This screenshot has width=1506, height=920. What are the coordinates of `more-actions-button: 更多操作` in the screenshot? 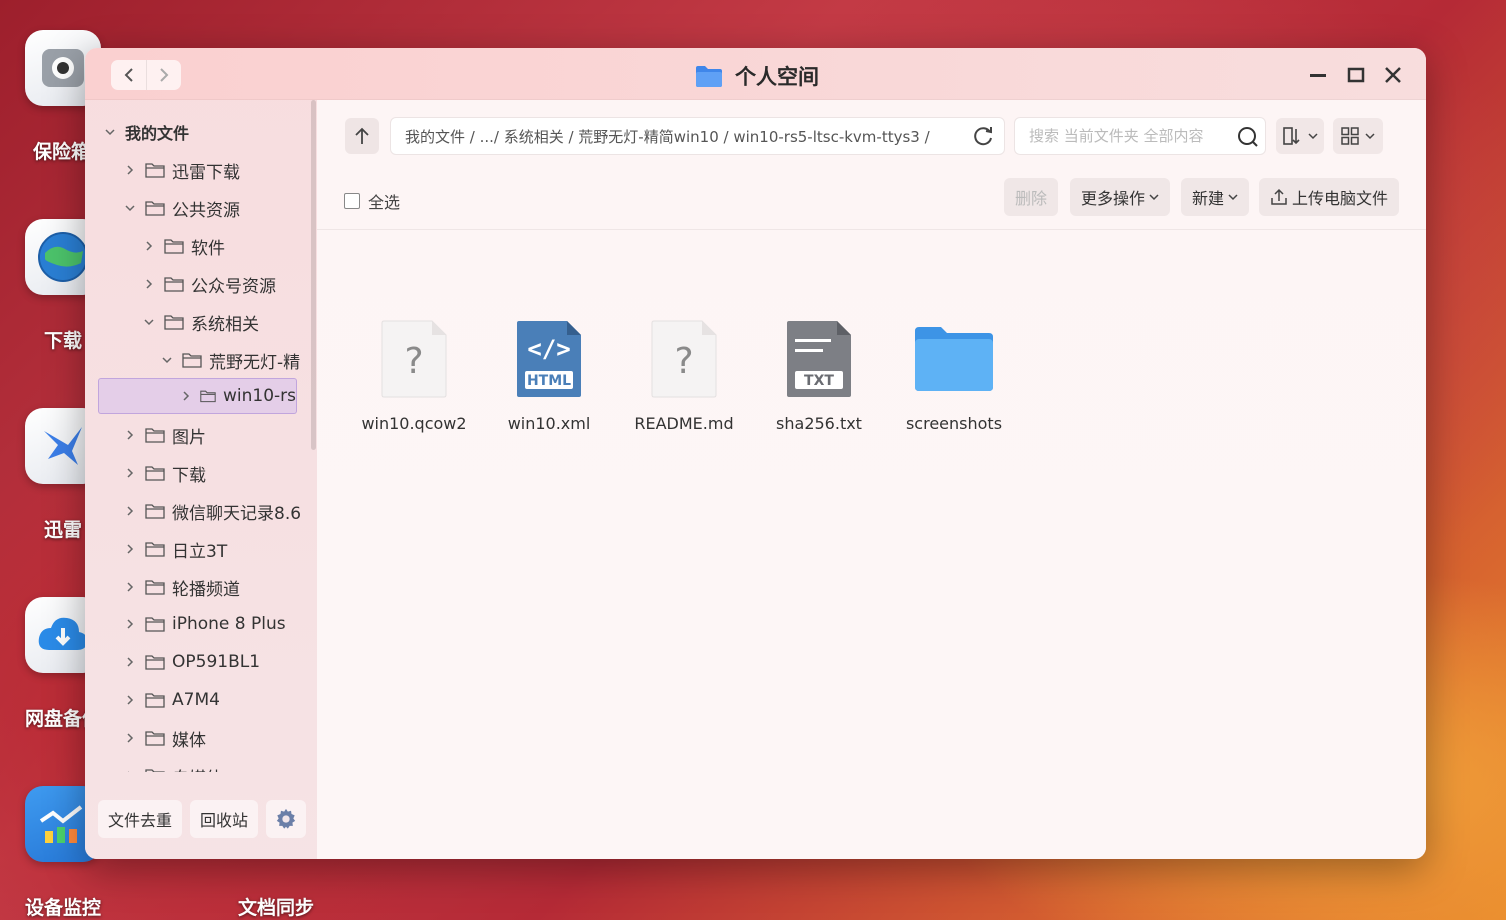 It's located at (1120, 197).